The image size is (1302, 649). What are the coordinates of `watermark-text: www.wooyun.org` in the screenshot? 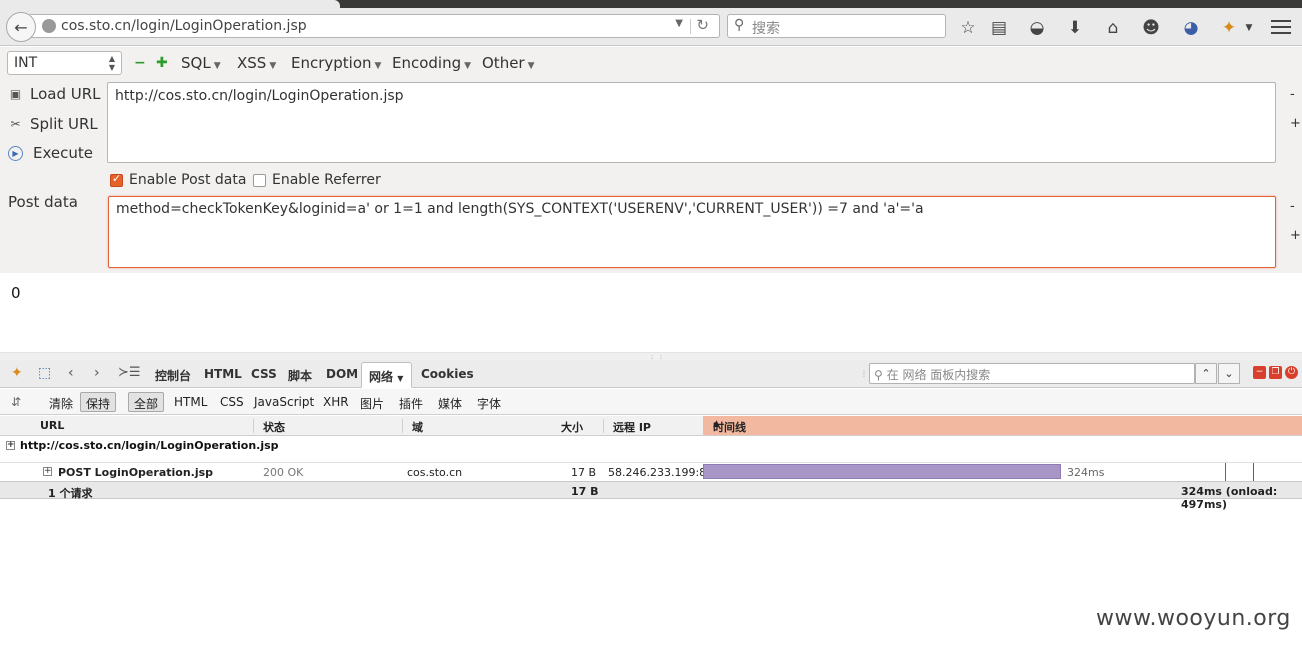 It's located at (1193, 618).